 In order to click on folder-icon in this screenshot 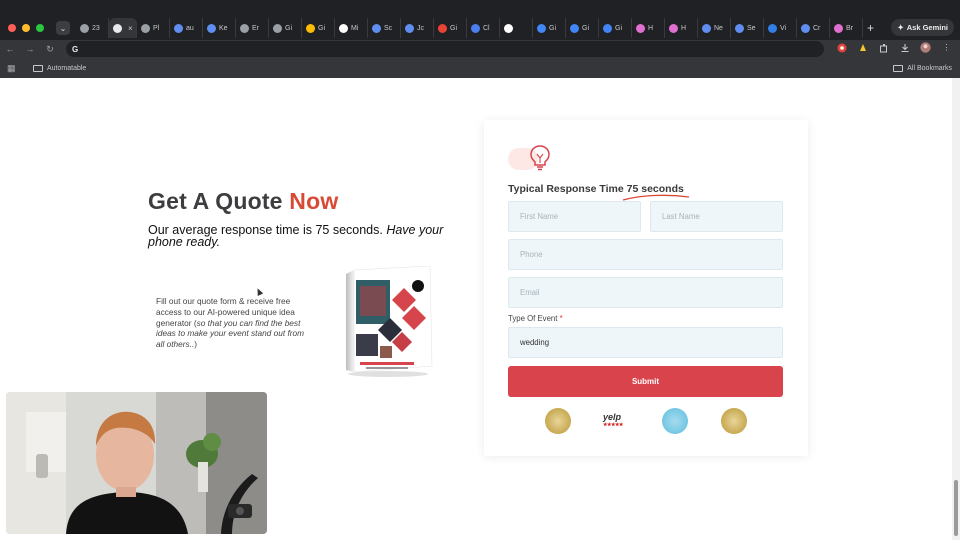, I will do `click(898, 68)`.